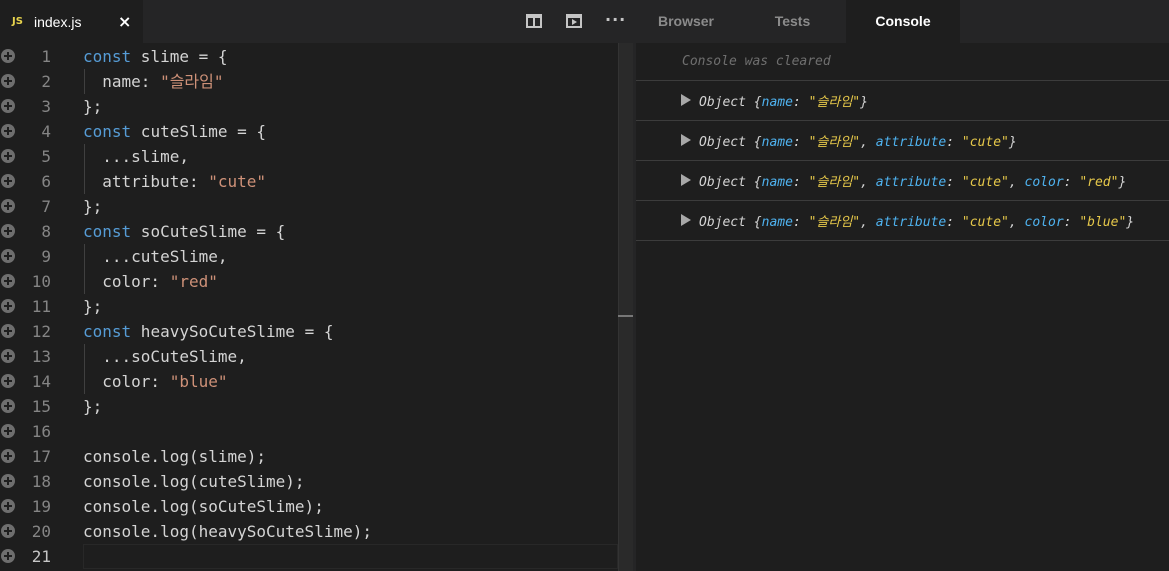 The height and width of the screenshot is (571, 1169). I want to click on line-number: 17, so click(41, 456).